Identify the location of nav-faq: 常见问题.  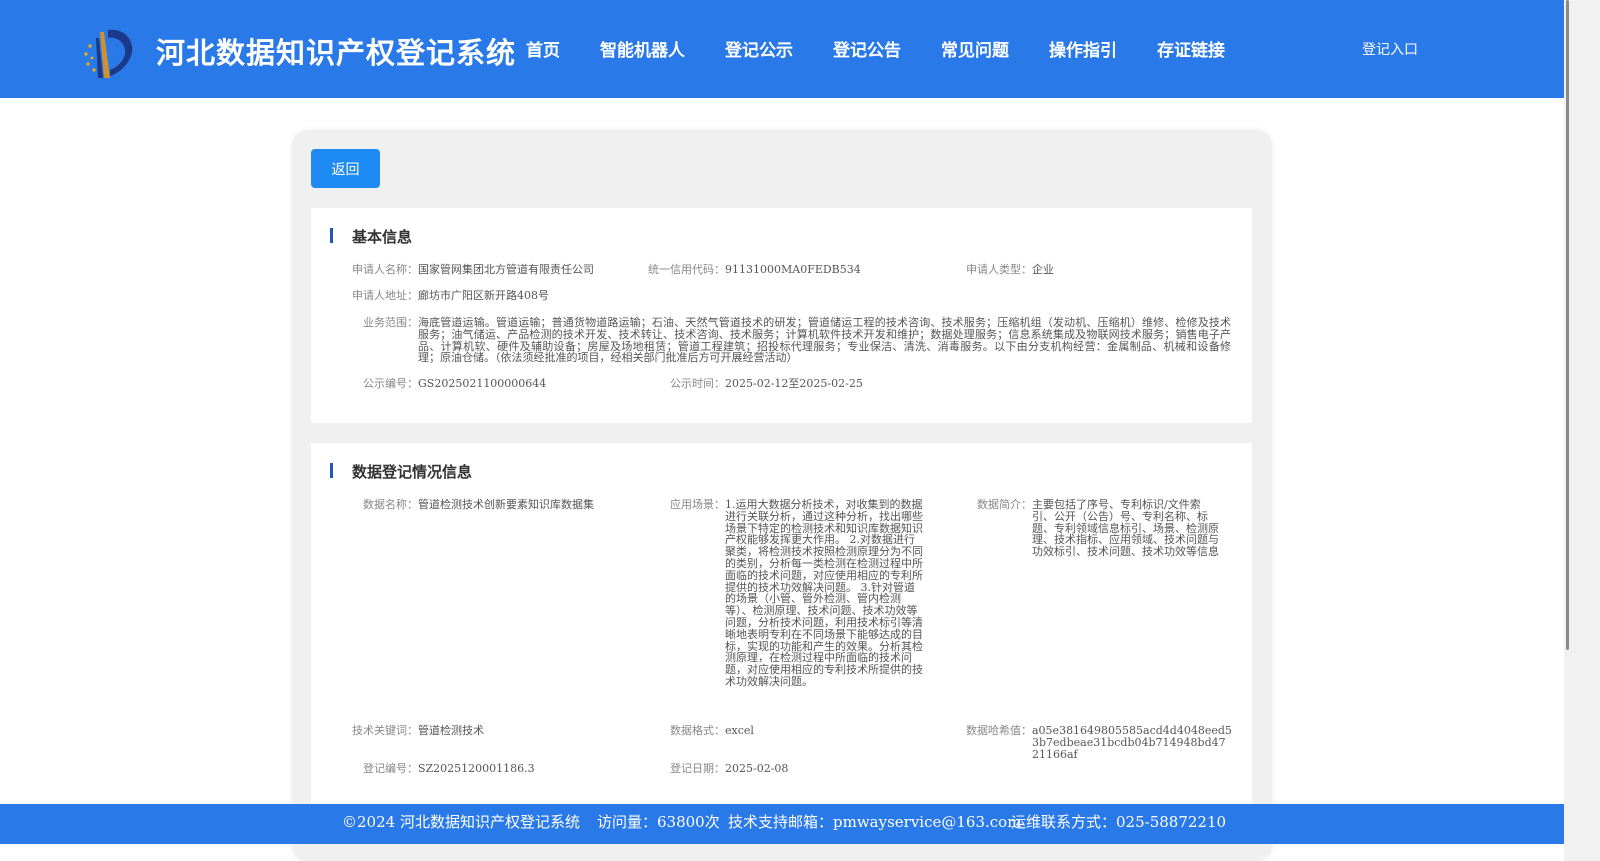
(975, 48).